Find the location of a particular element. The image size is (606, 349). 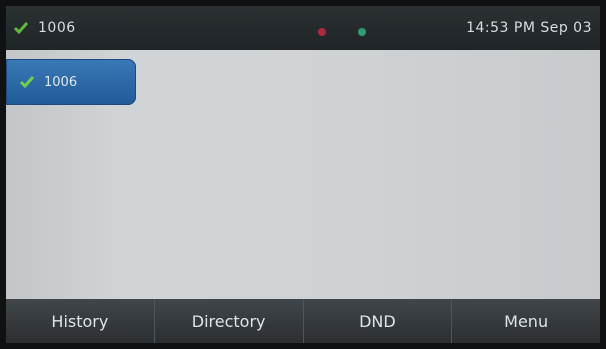

softkey-dnd: DND is located at coordinates (378, 321).